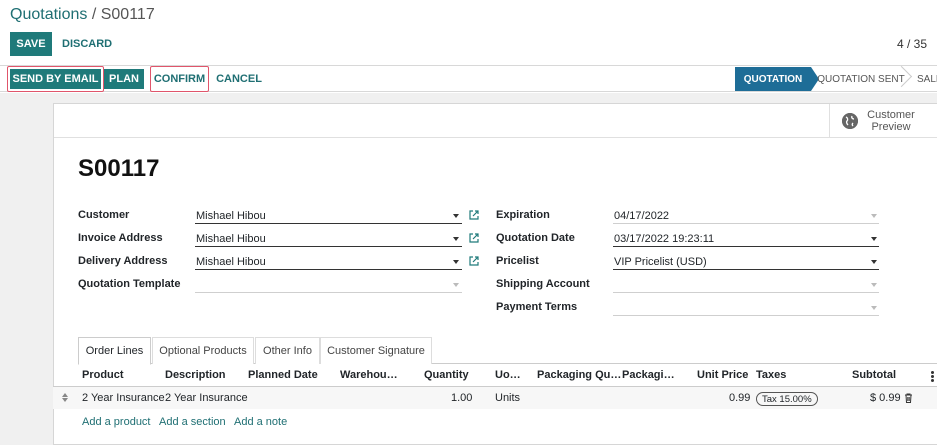  Describe the element at coordinates (461, 398) in the screenshot. I see `row-quantity: 1.00` at that location.